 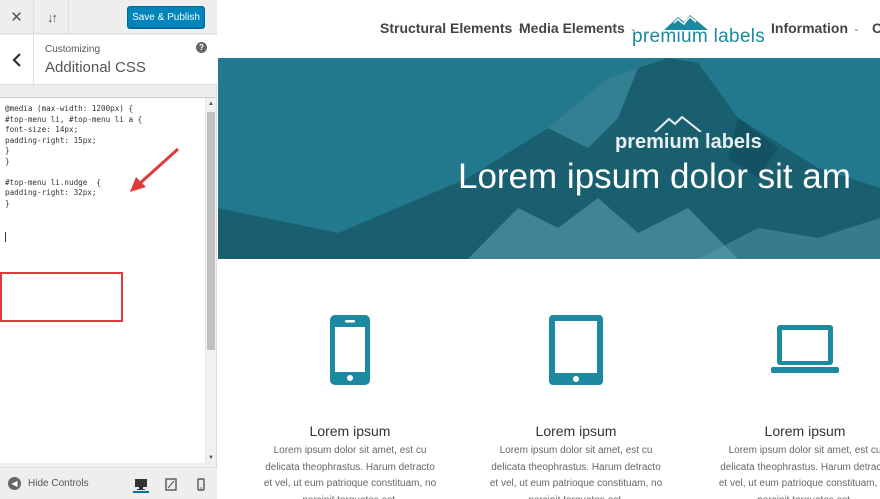 I want to click on mountain-logo-icon, so click(x=678, y=124).